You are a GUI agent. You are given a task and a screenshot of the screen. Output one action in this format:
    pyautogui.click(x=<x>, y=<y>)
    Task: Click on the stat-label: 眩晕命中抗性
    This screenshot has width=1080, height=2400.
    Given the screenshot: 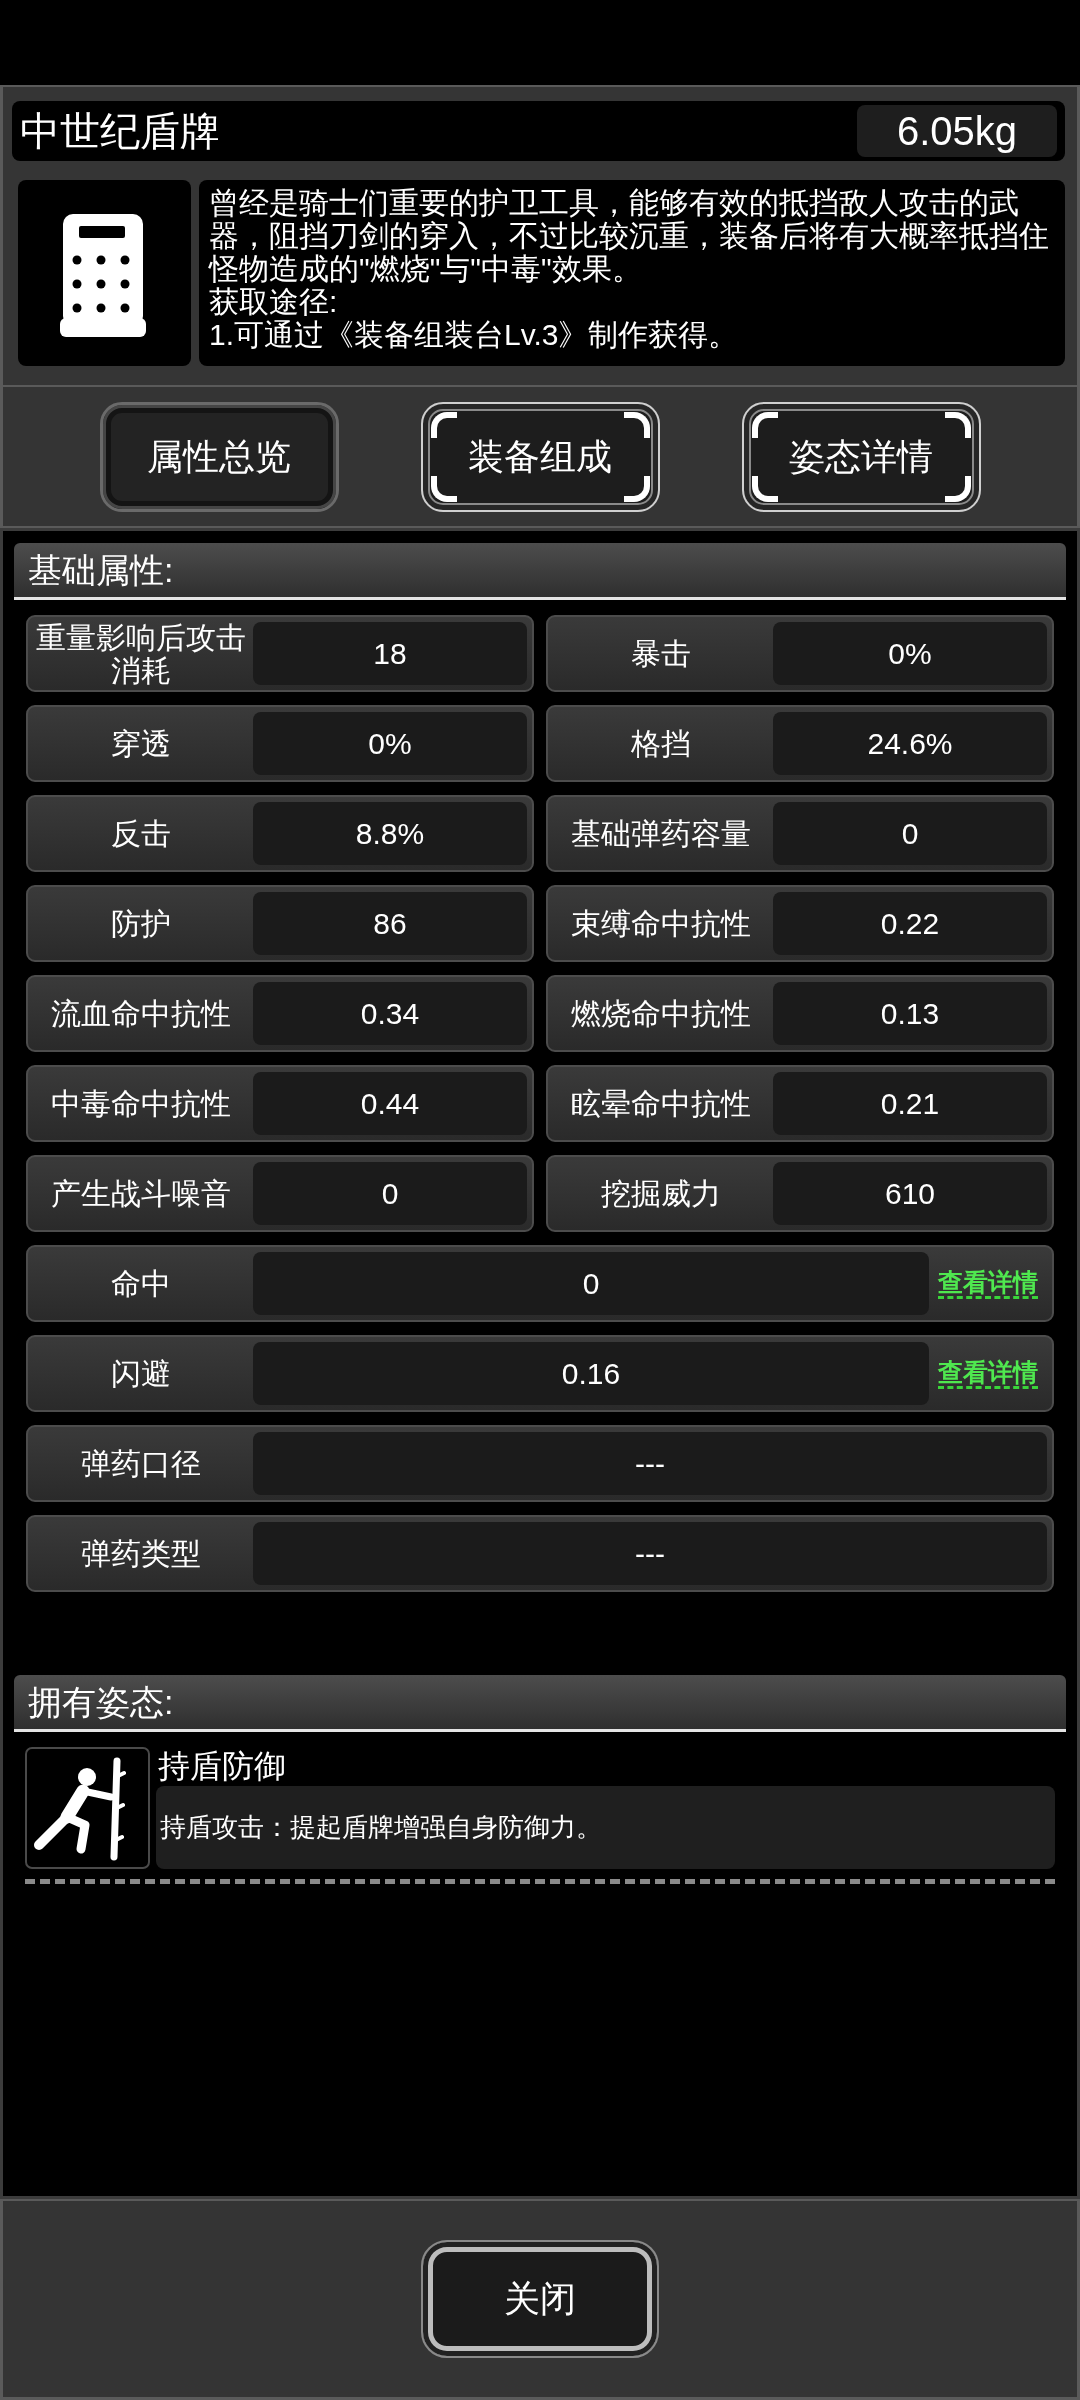 What is the action you would take?
    pyautogui.click(x=660, y=1104)
    